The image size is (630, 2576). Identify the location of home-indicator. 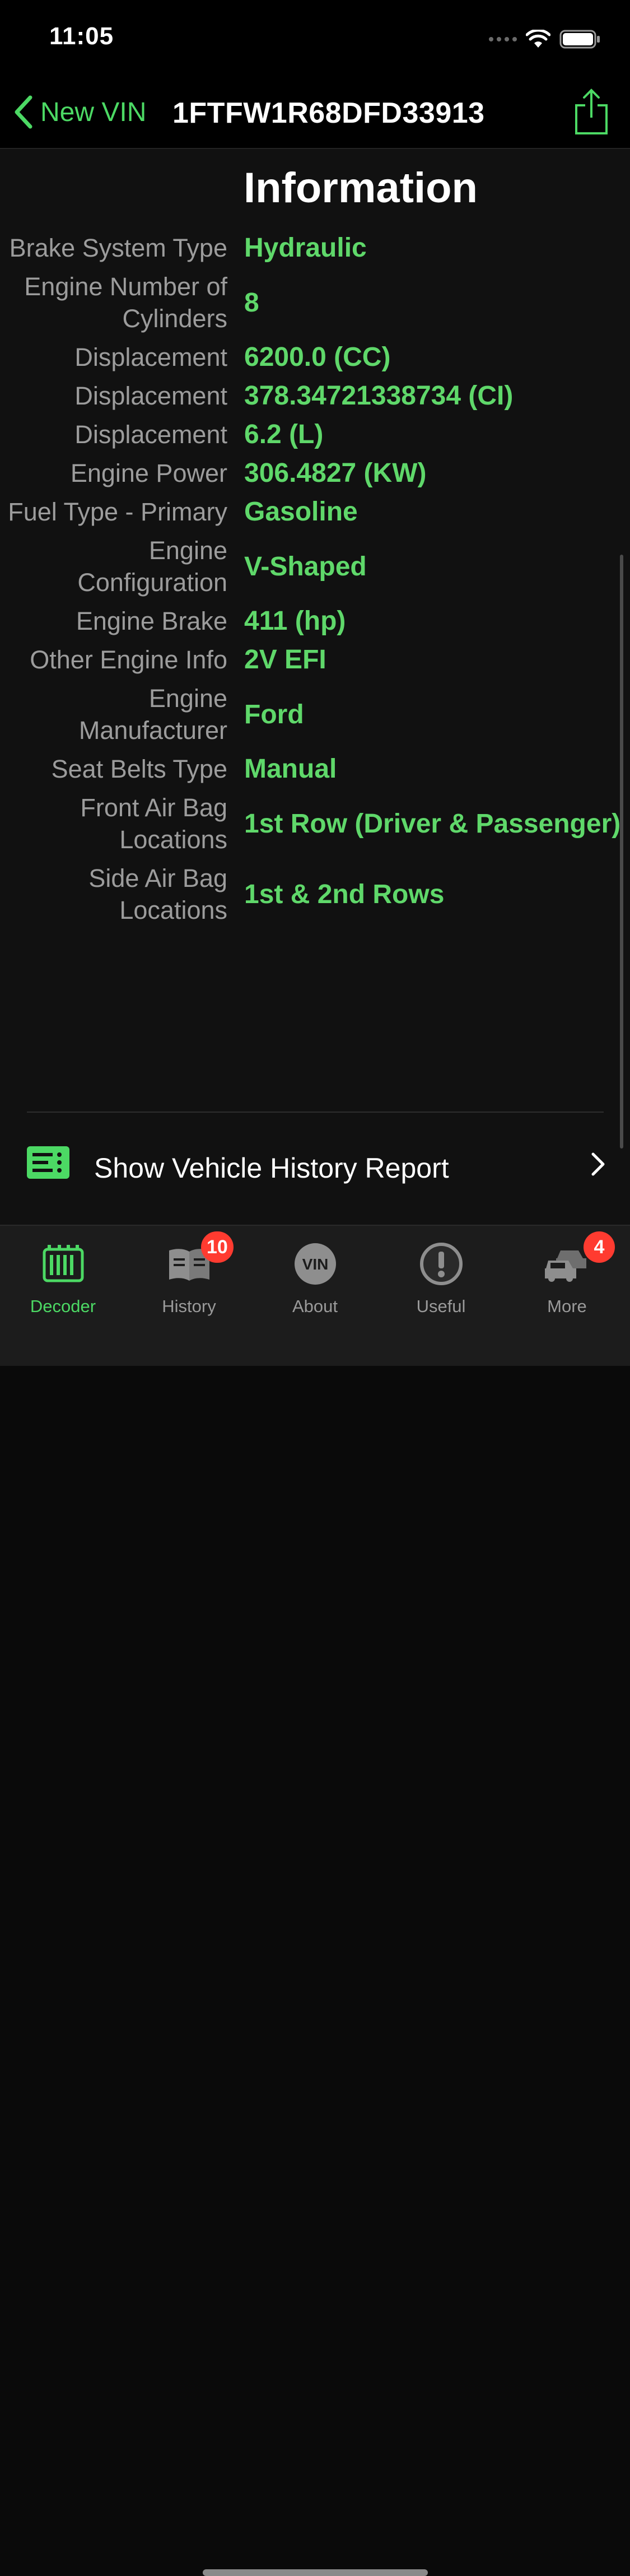
(316, 2573).